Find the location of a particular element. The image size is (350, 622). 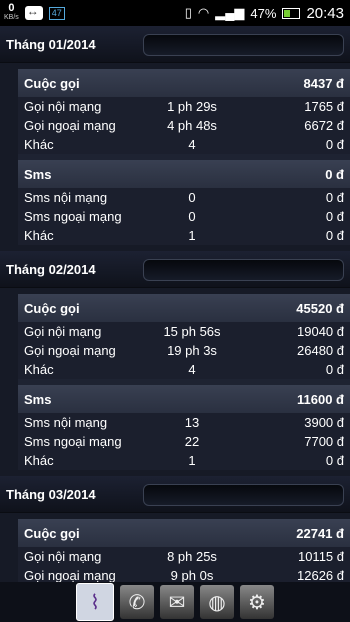

usage-cost: 3900 đ is located at coordinates (324, 422).